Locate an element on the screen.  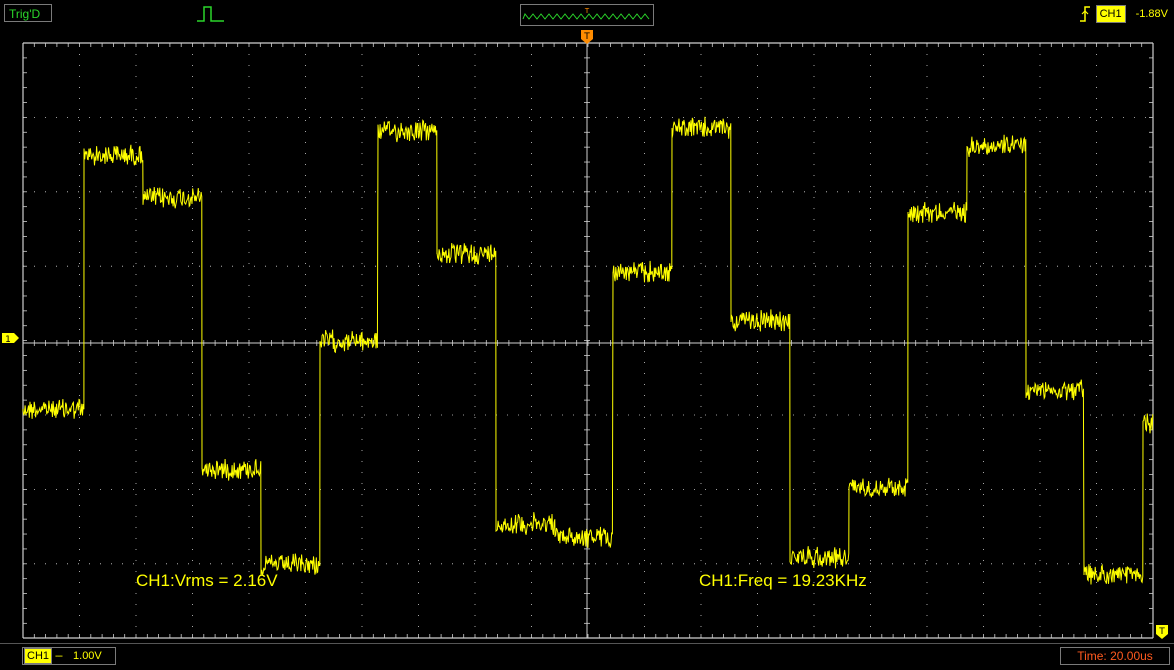
trigger-status: Trig'D is located at coordinates (28, 13).